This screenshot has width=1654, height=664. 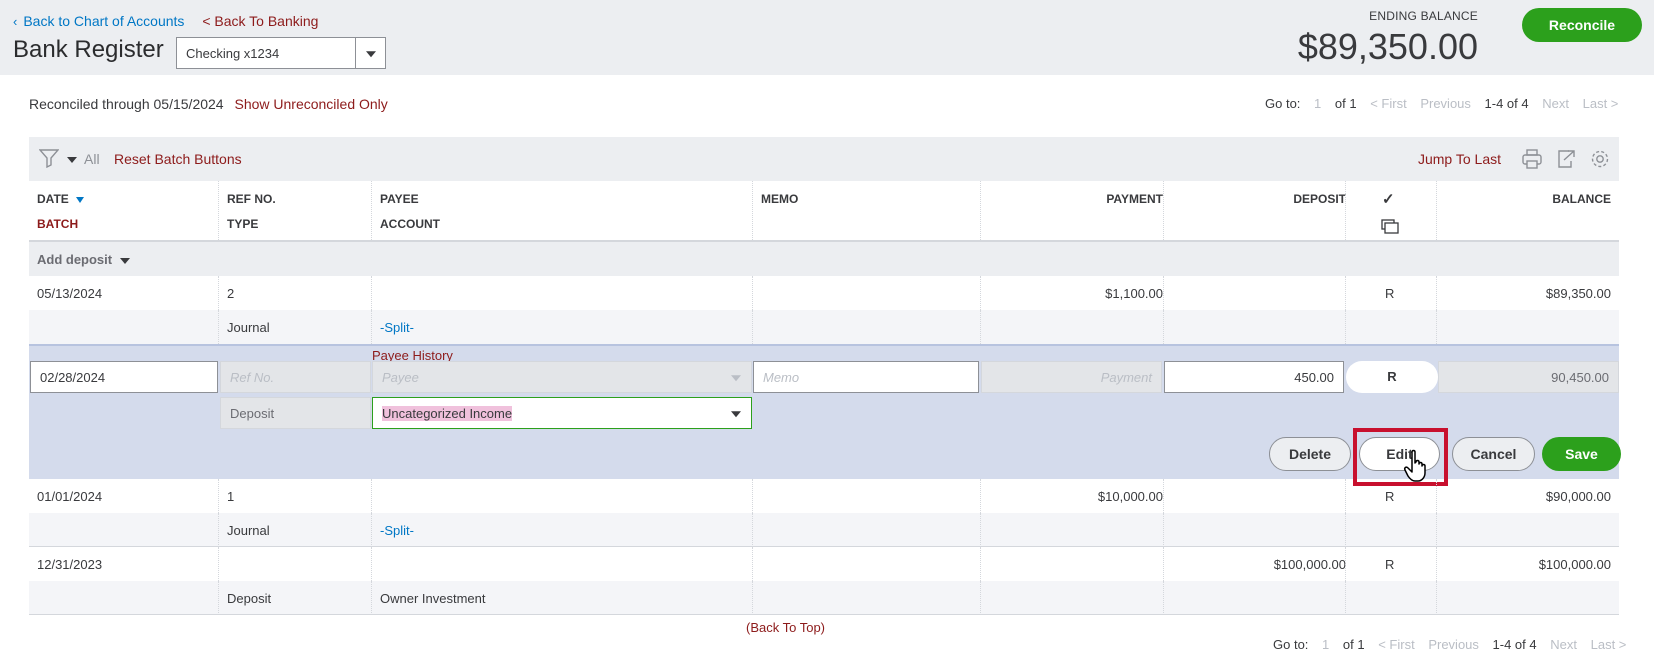 What do you see at coordinates (562, 413) in the screenshot?
I see `account-select-input: Uncategorized Income` at bounding box center [562, 413].